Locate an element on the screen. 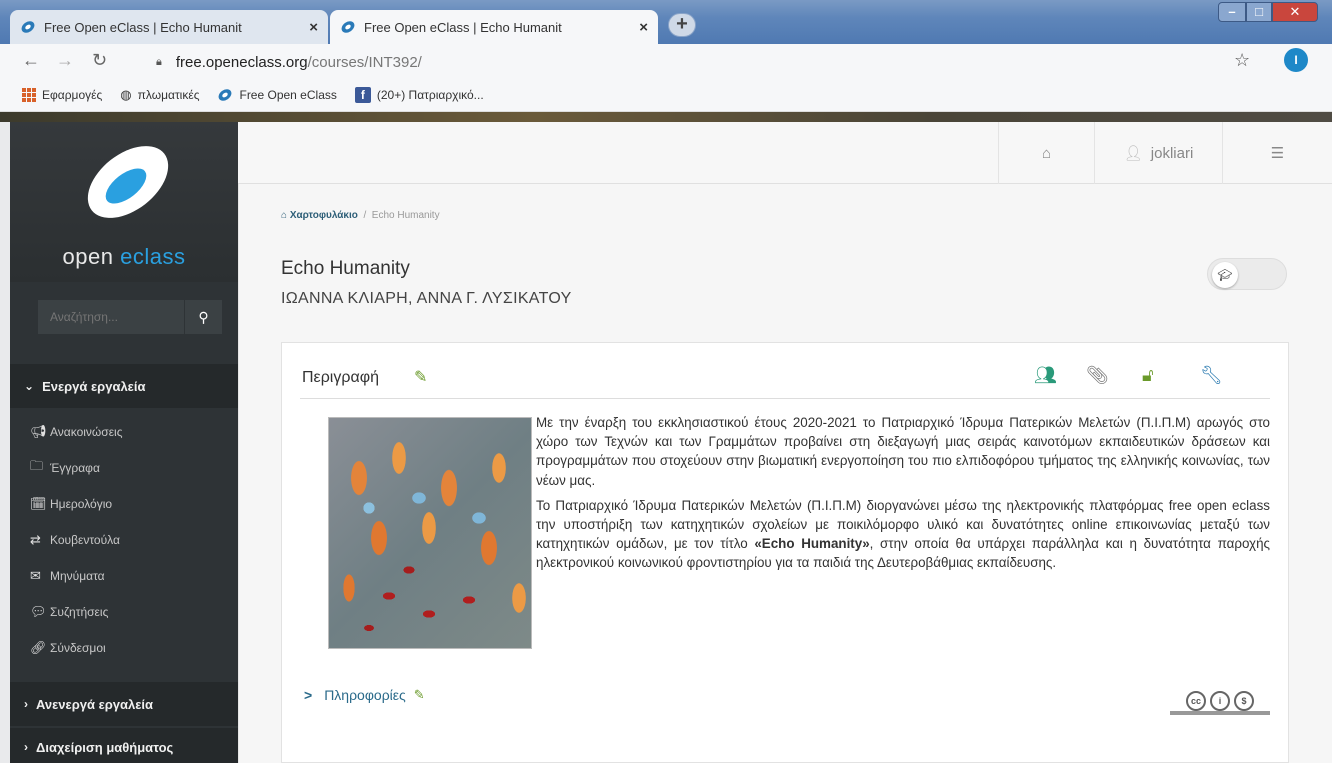  unlock-icon: 🔓︎ is located at coordinates (1148, 375).